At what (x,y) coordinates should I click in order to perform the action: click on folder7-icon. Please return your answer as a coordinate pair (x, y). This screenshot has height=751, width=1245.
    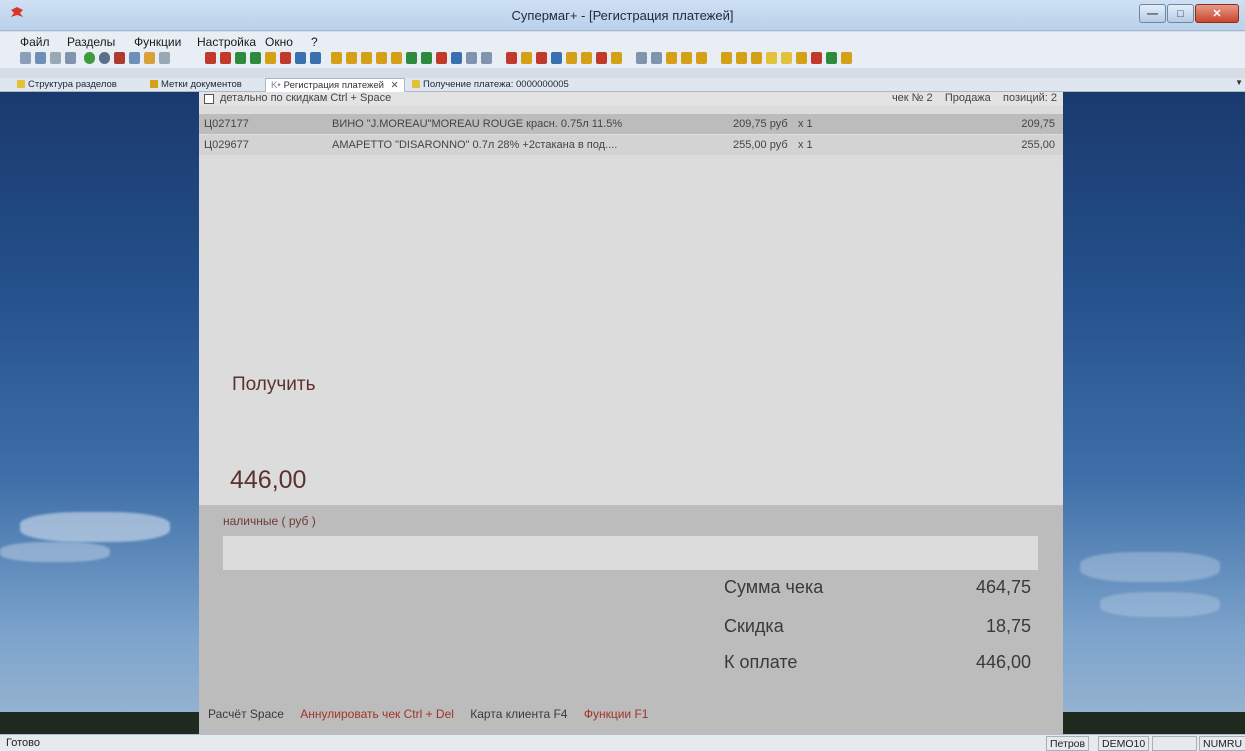
    Looking at the image, I should click on (586, 58).